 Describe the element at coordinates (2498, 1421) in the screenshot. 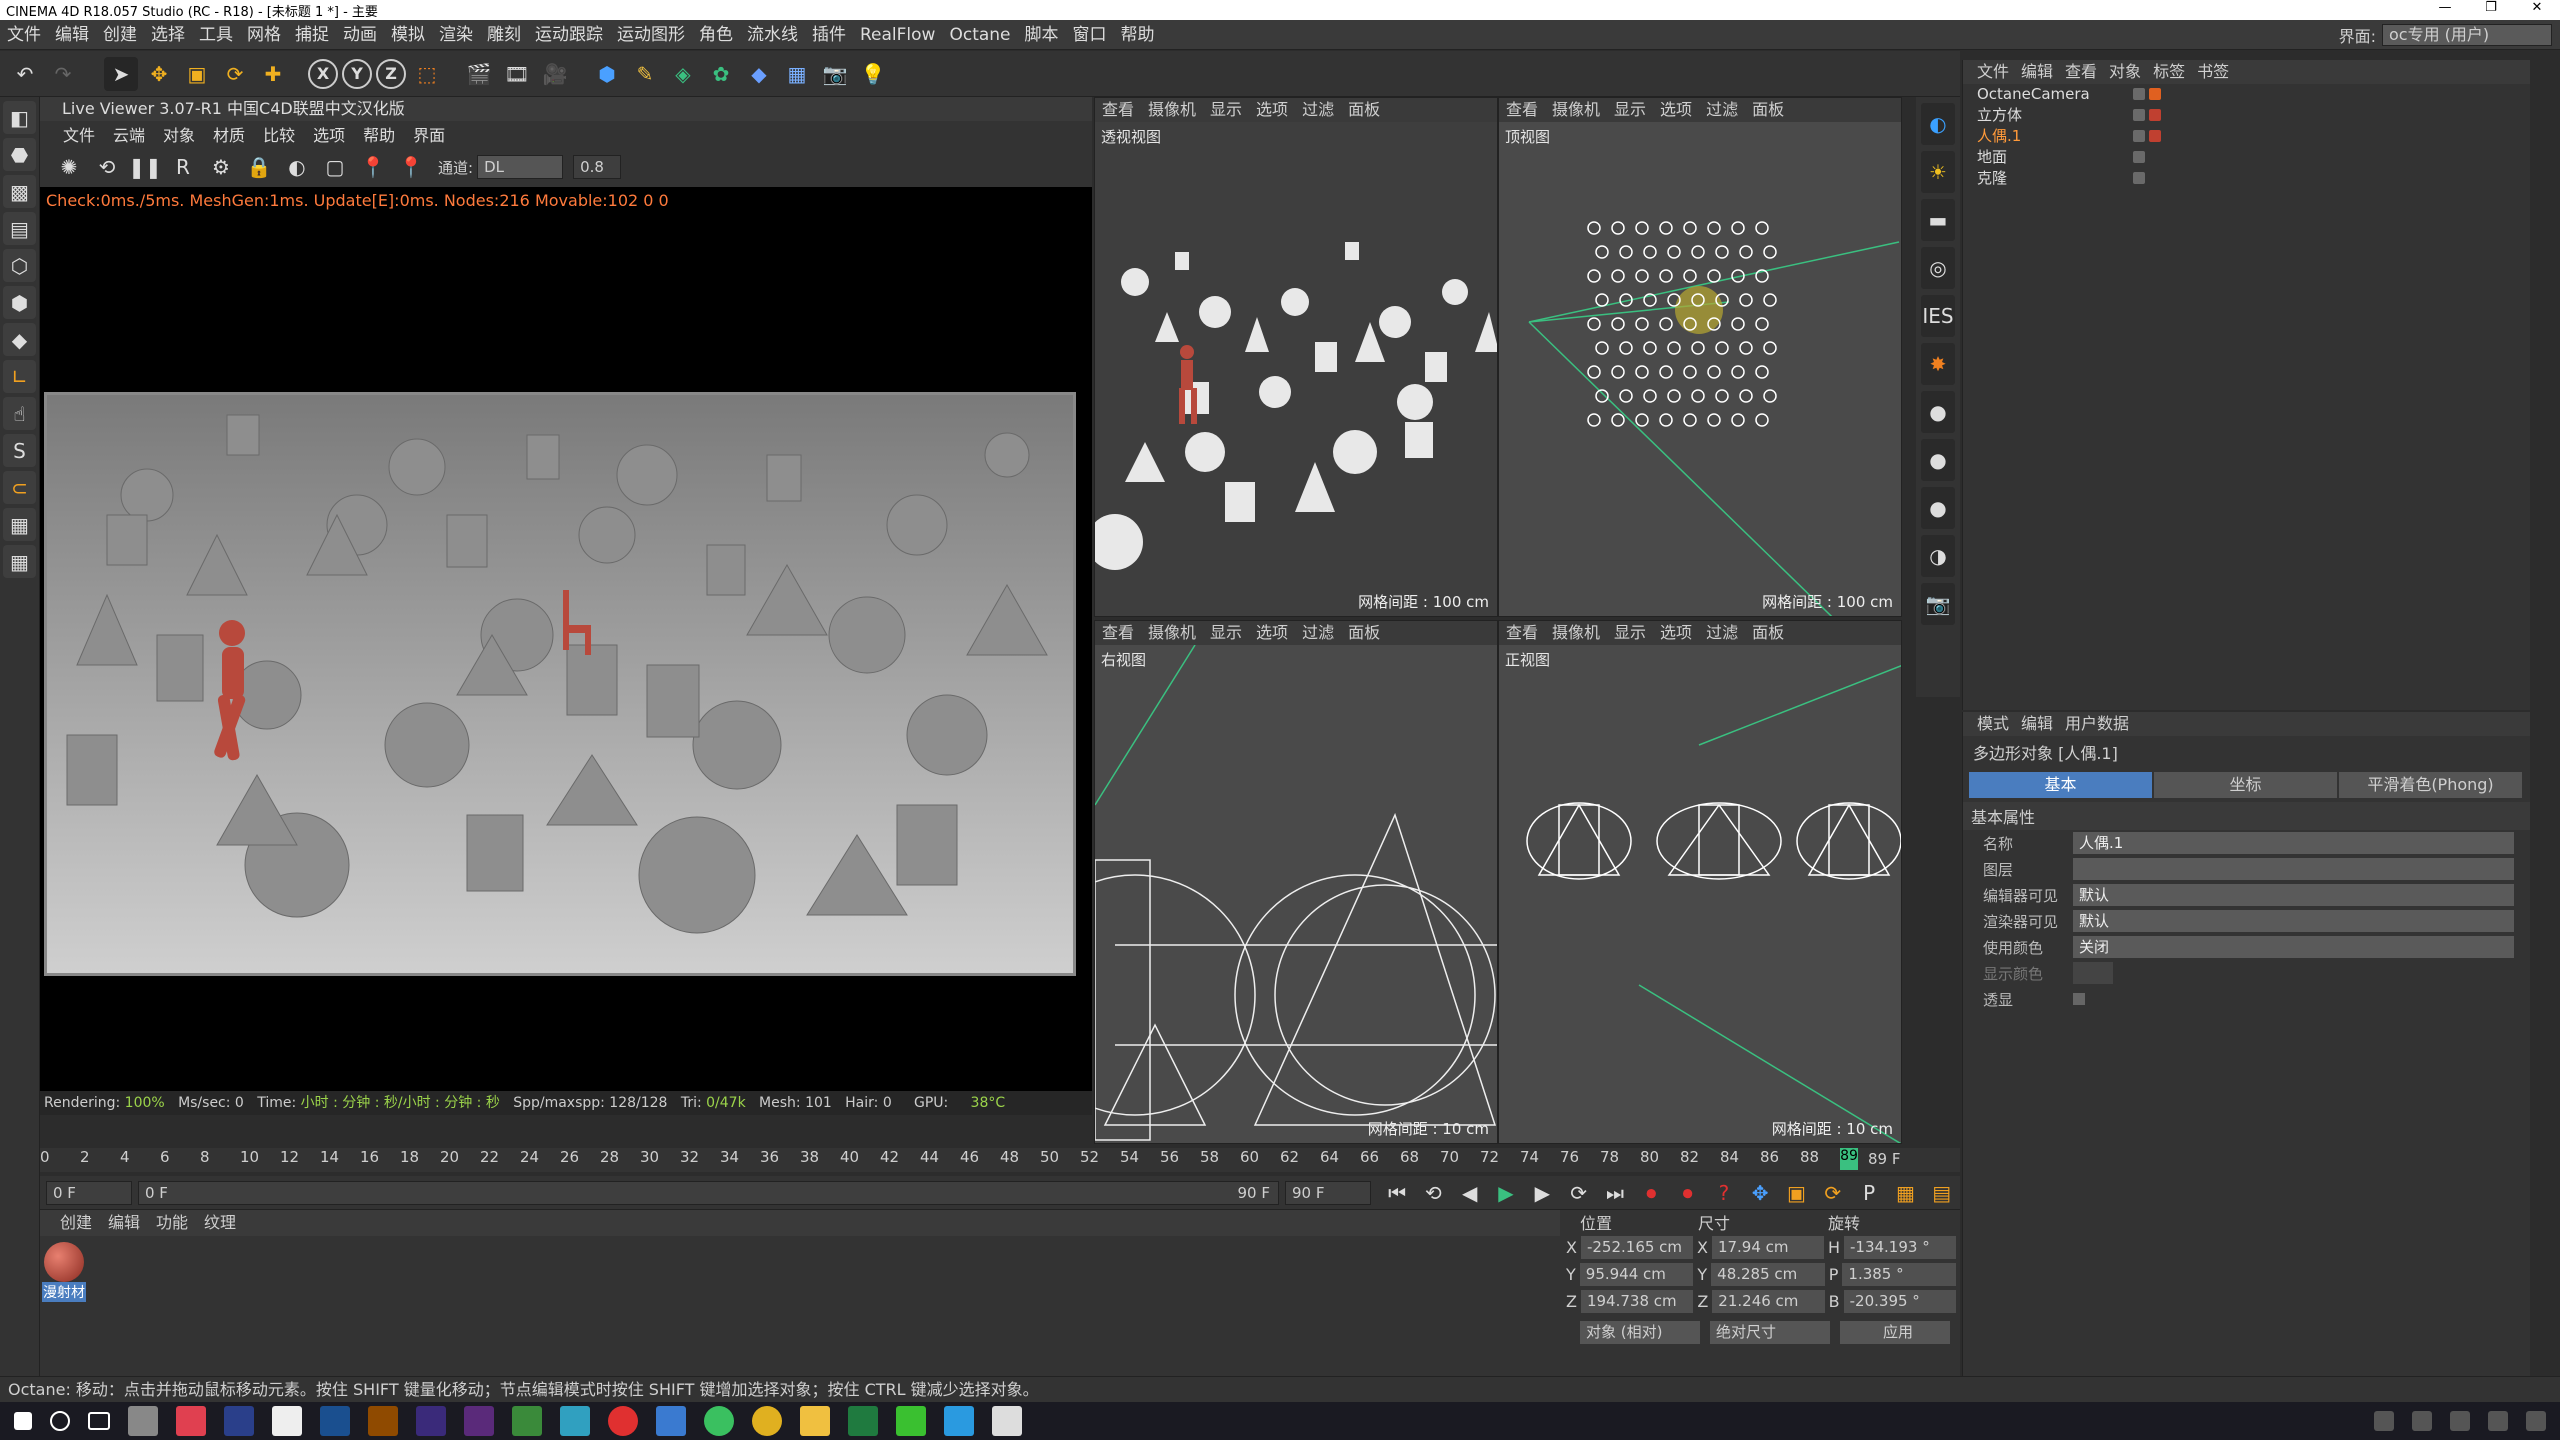

I see `volume-icon` at that location.